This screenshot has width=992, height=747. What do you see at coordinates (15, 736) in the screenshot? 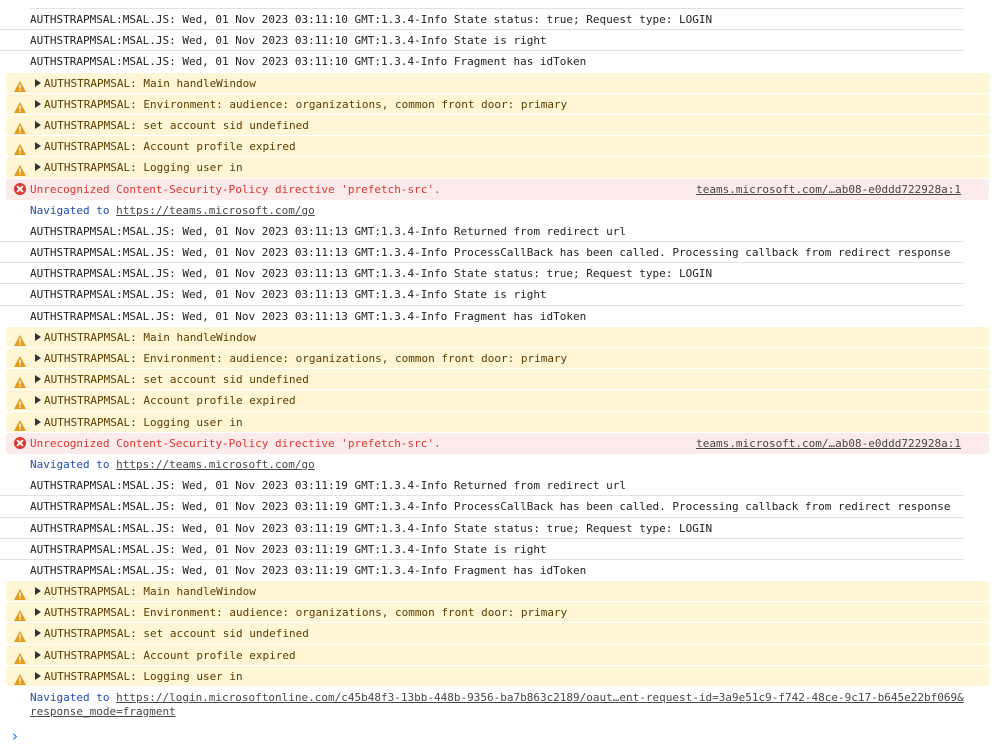
I see `console-prompt-chevron-icon: ›` at bounding box center [15, 736].